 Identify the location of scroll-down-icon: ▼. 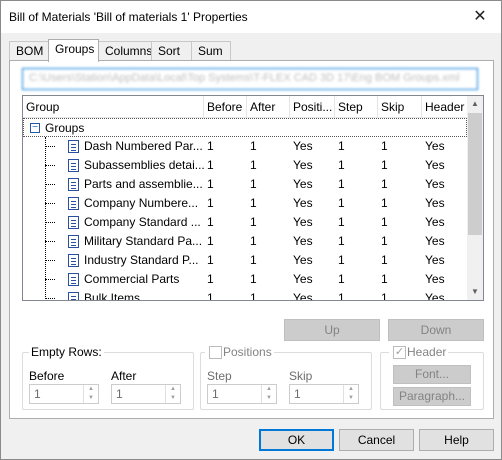
(475, 292).